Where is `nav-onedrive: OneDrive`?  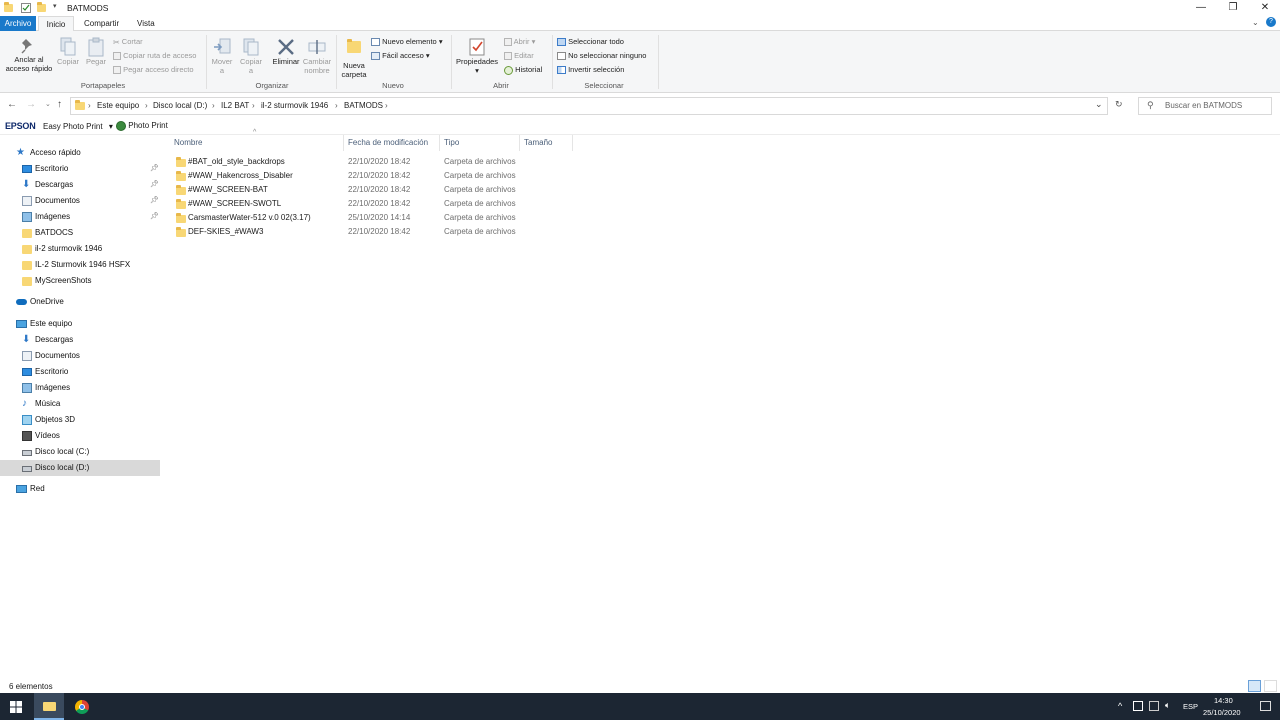 nav-onedrive: OneDrive is located at coordinates (80, 302).